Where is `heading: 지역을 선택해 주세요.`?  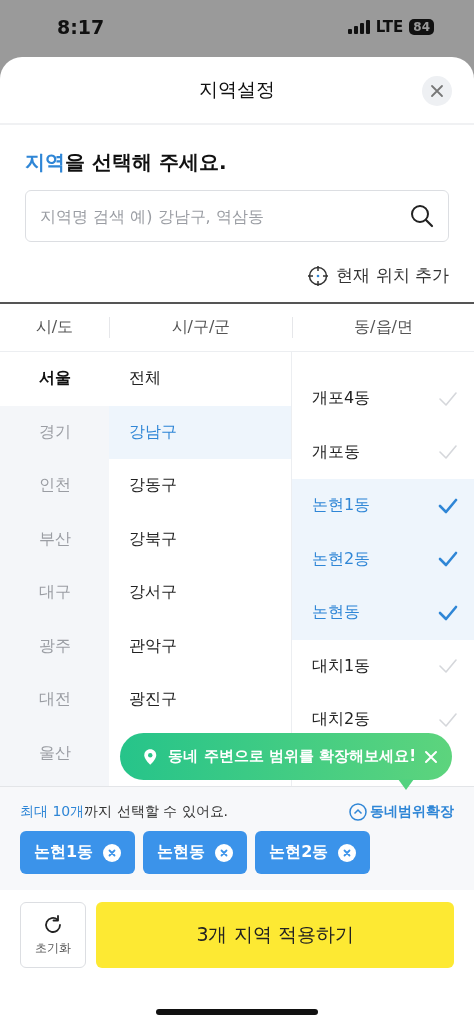 heading: 지역을 선택해 주세요. is located at coordinates (126, 162).